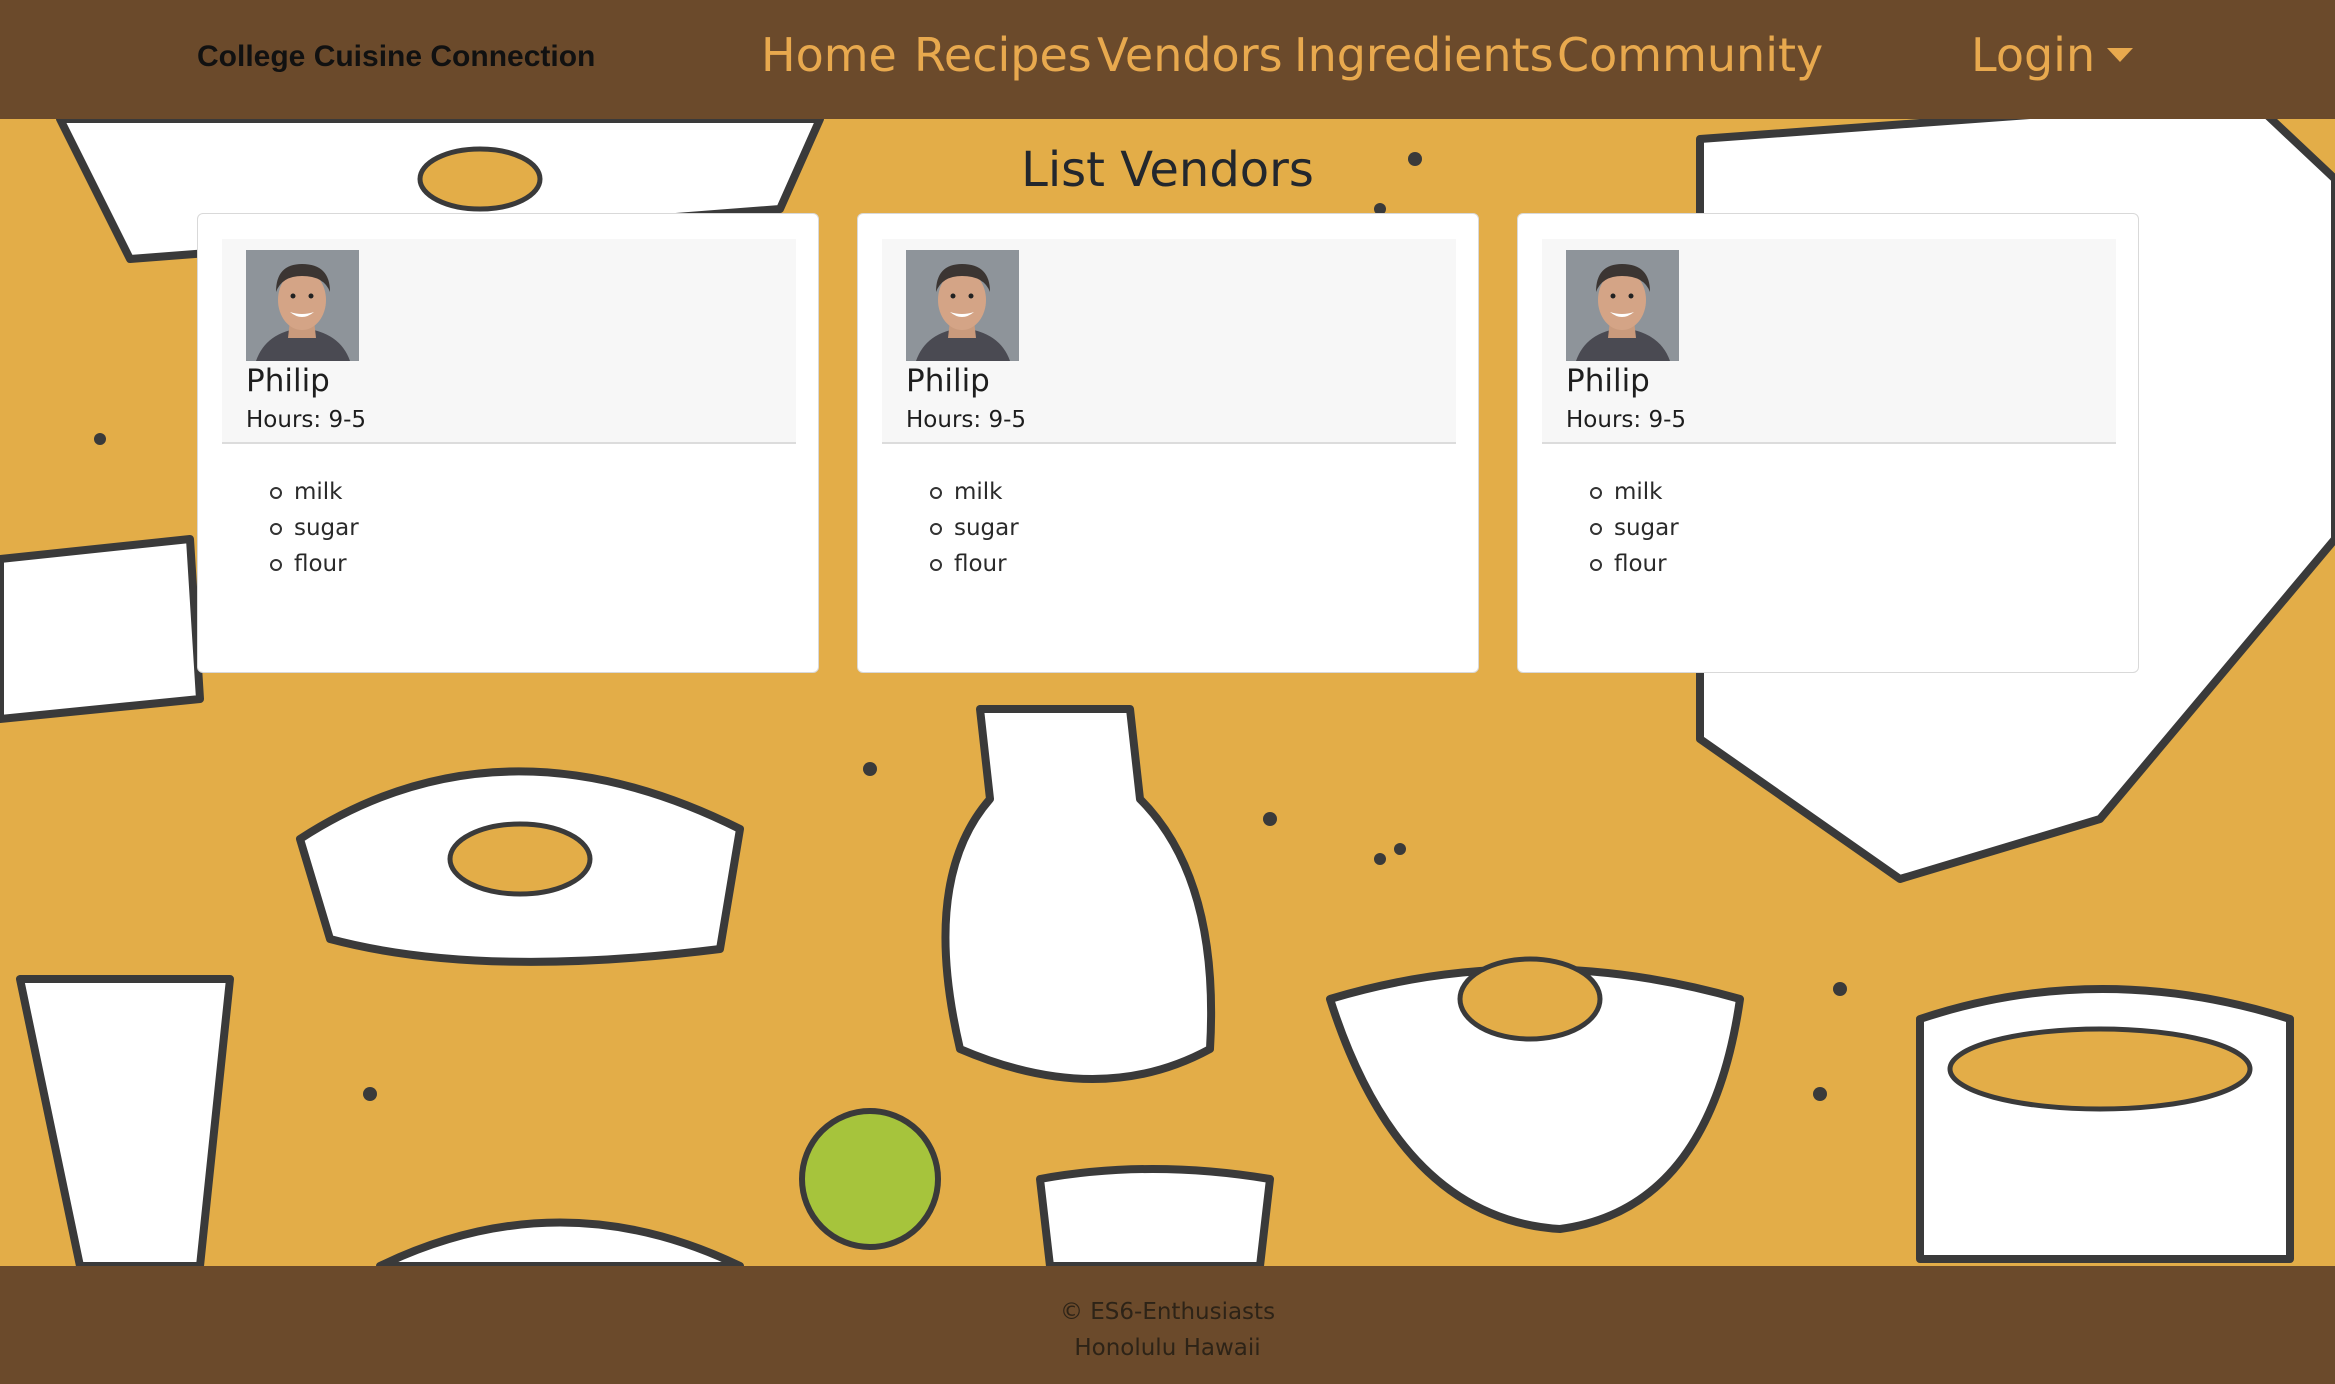 The image size is (2335, 1384). I want to click on nav-link-home: Home, so click(829, 55).